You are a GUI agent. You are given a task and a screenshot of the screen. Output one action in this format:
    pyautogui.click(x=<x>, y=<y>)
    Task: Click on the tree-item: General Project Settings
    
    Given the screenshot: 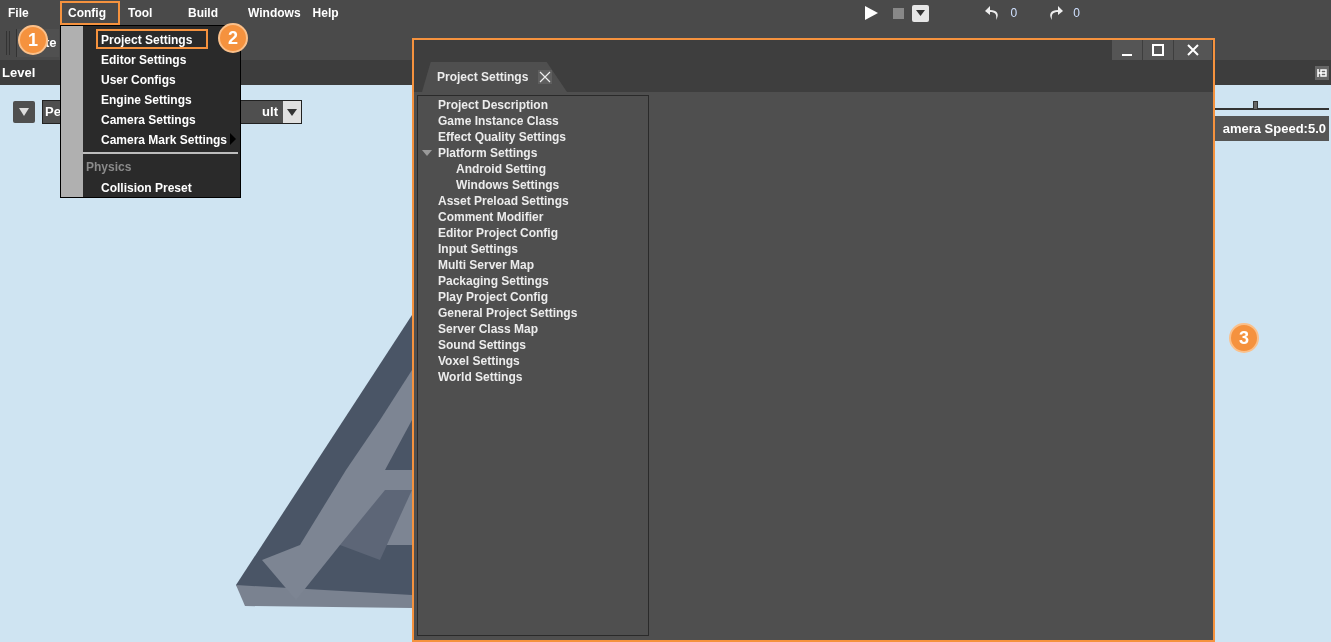 What is the action you would take?
    pyautogui.click(x=508, y=313)
    